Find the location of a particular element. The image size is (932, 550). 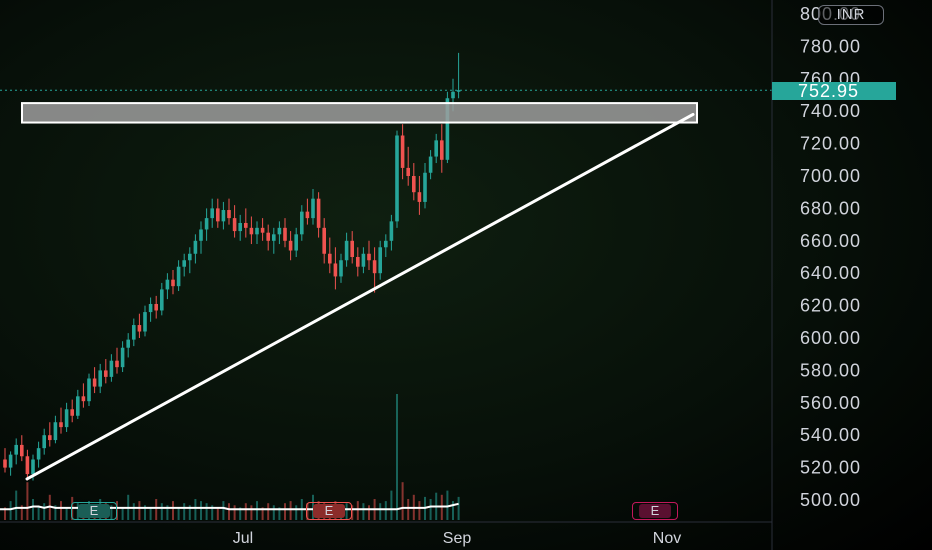

earnings-marker-2: E is located at coordinates (329, 511).